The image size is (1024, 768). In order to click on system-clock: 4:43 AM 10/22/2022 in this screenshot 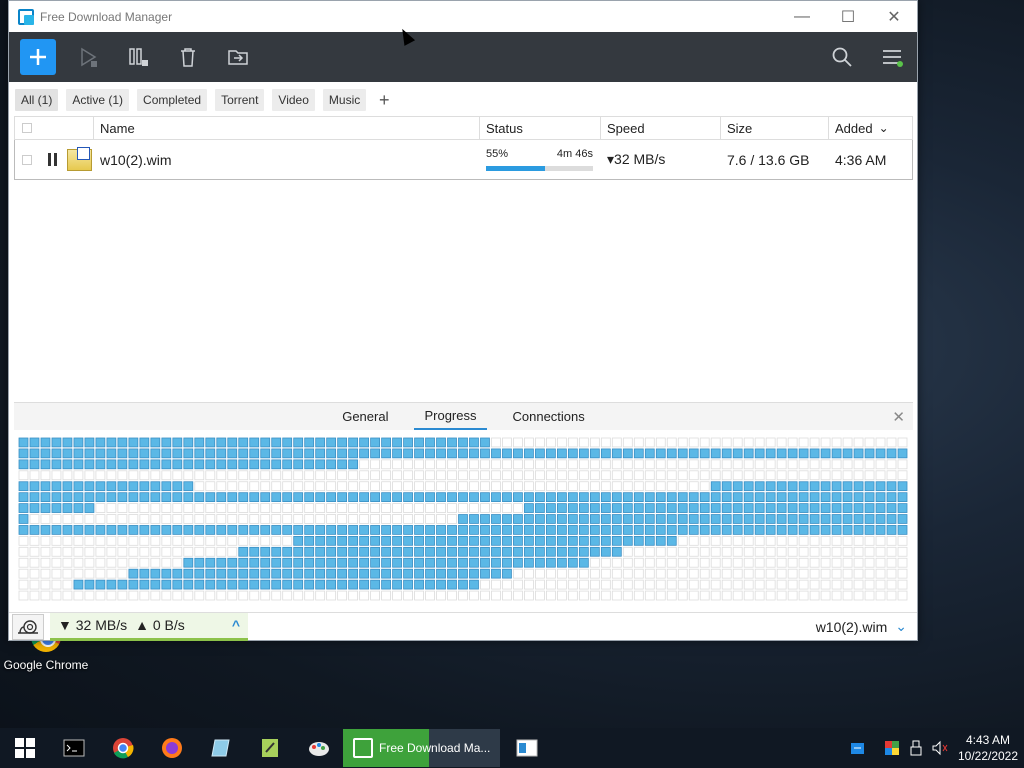, I will do `click(988, 748)`.